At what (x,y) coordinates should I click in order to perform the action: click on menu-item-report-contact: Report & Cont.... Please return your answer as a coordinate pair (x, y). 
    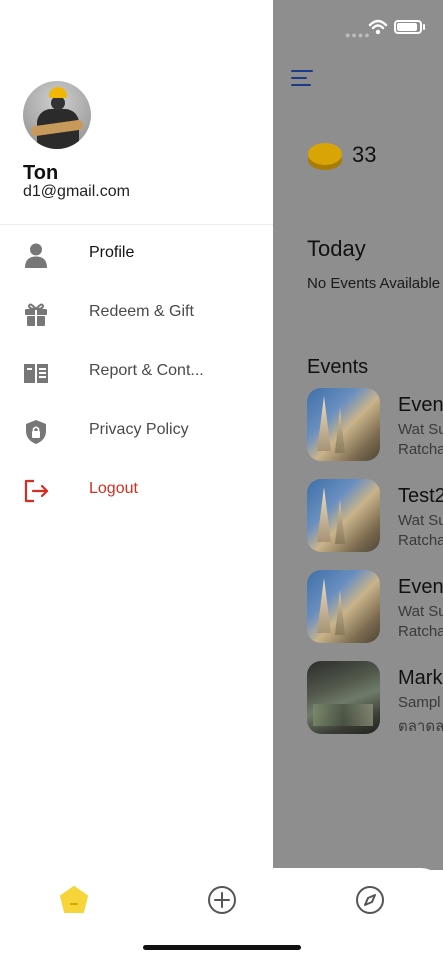
    Looking at the image, I should click on (136, 372).